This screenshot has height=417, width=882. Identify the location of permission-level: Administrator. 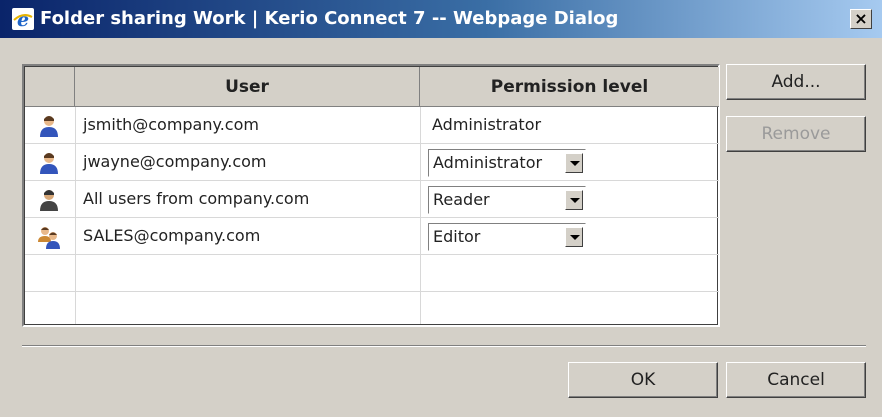
(487, 124).